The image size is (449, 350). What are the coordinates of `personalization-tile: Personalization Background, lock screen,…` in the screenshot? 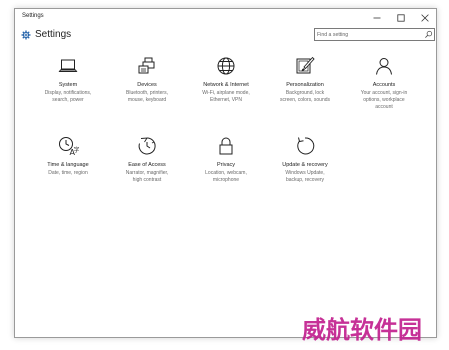 It's located at (305, 84).